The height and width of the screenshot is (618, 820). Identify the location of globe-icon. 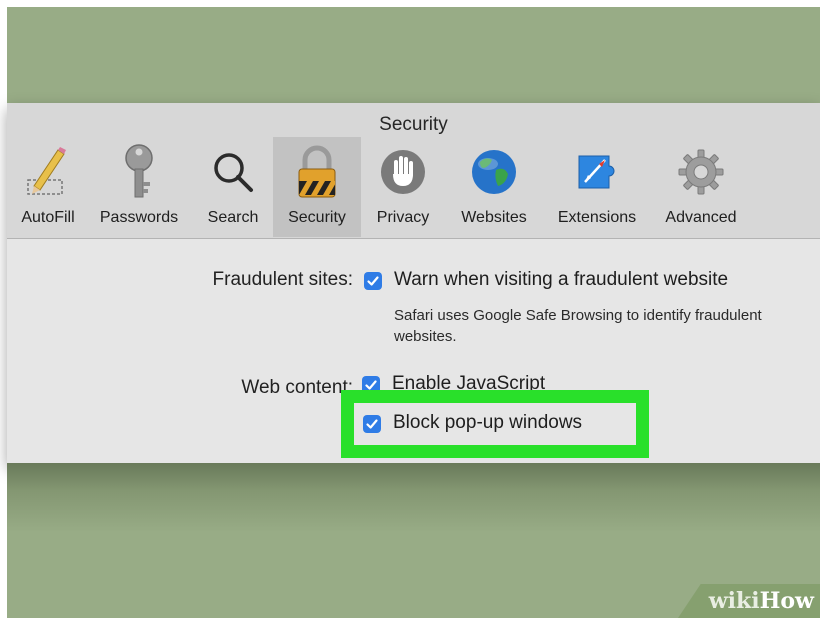
(494, 172).